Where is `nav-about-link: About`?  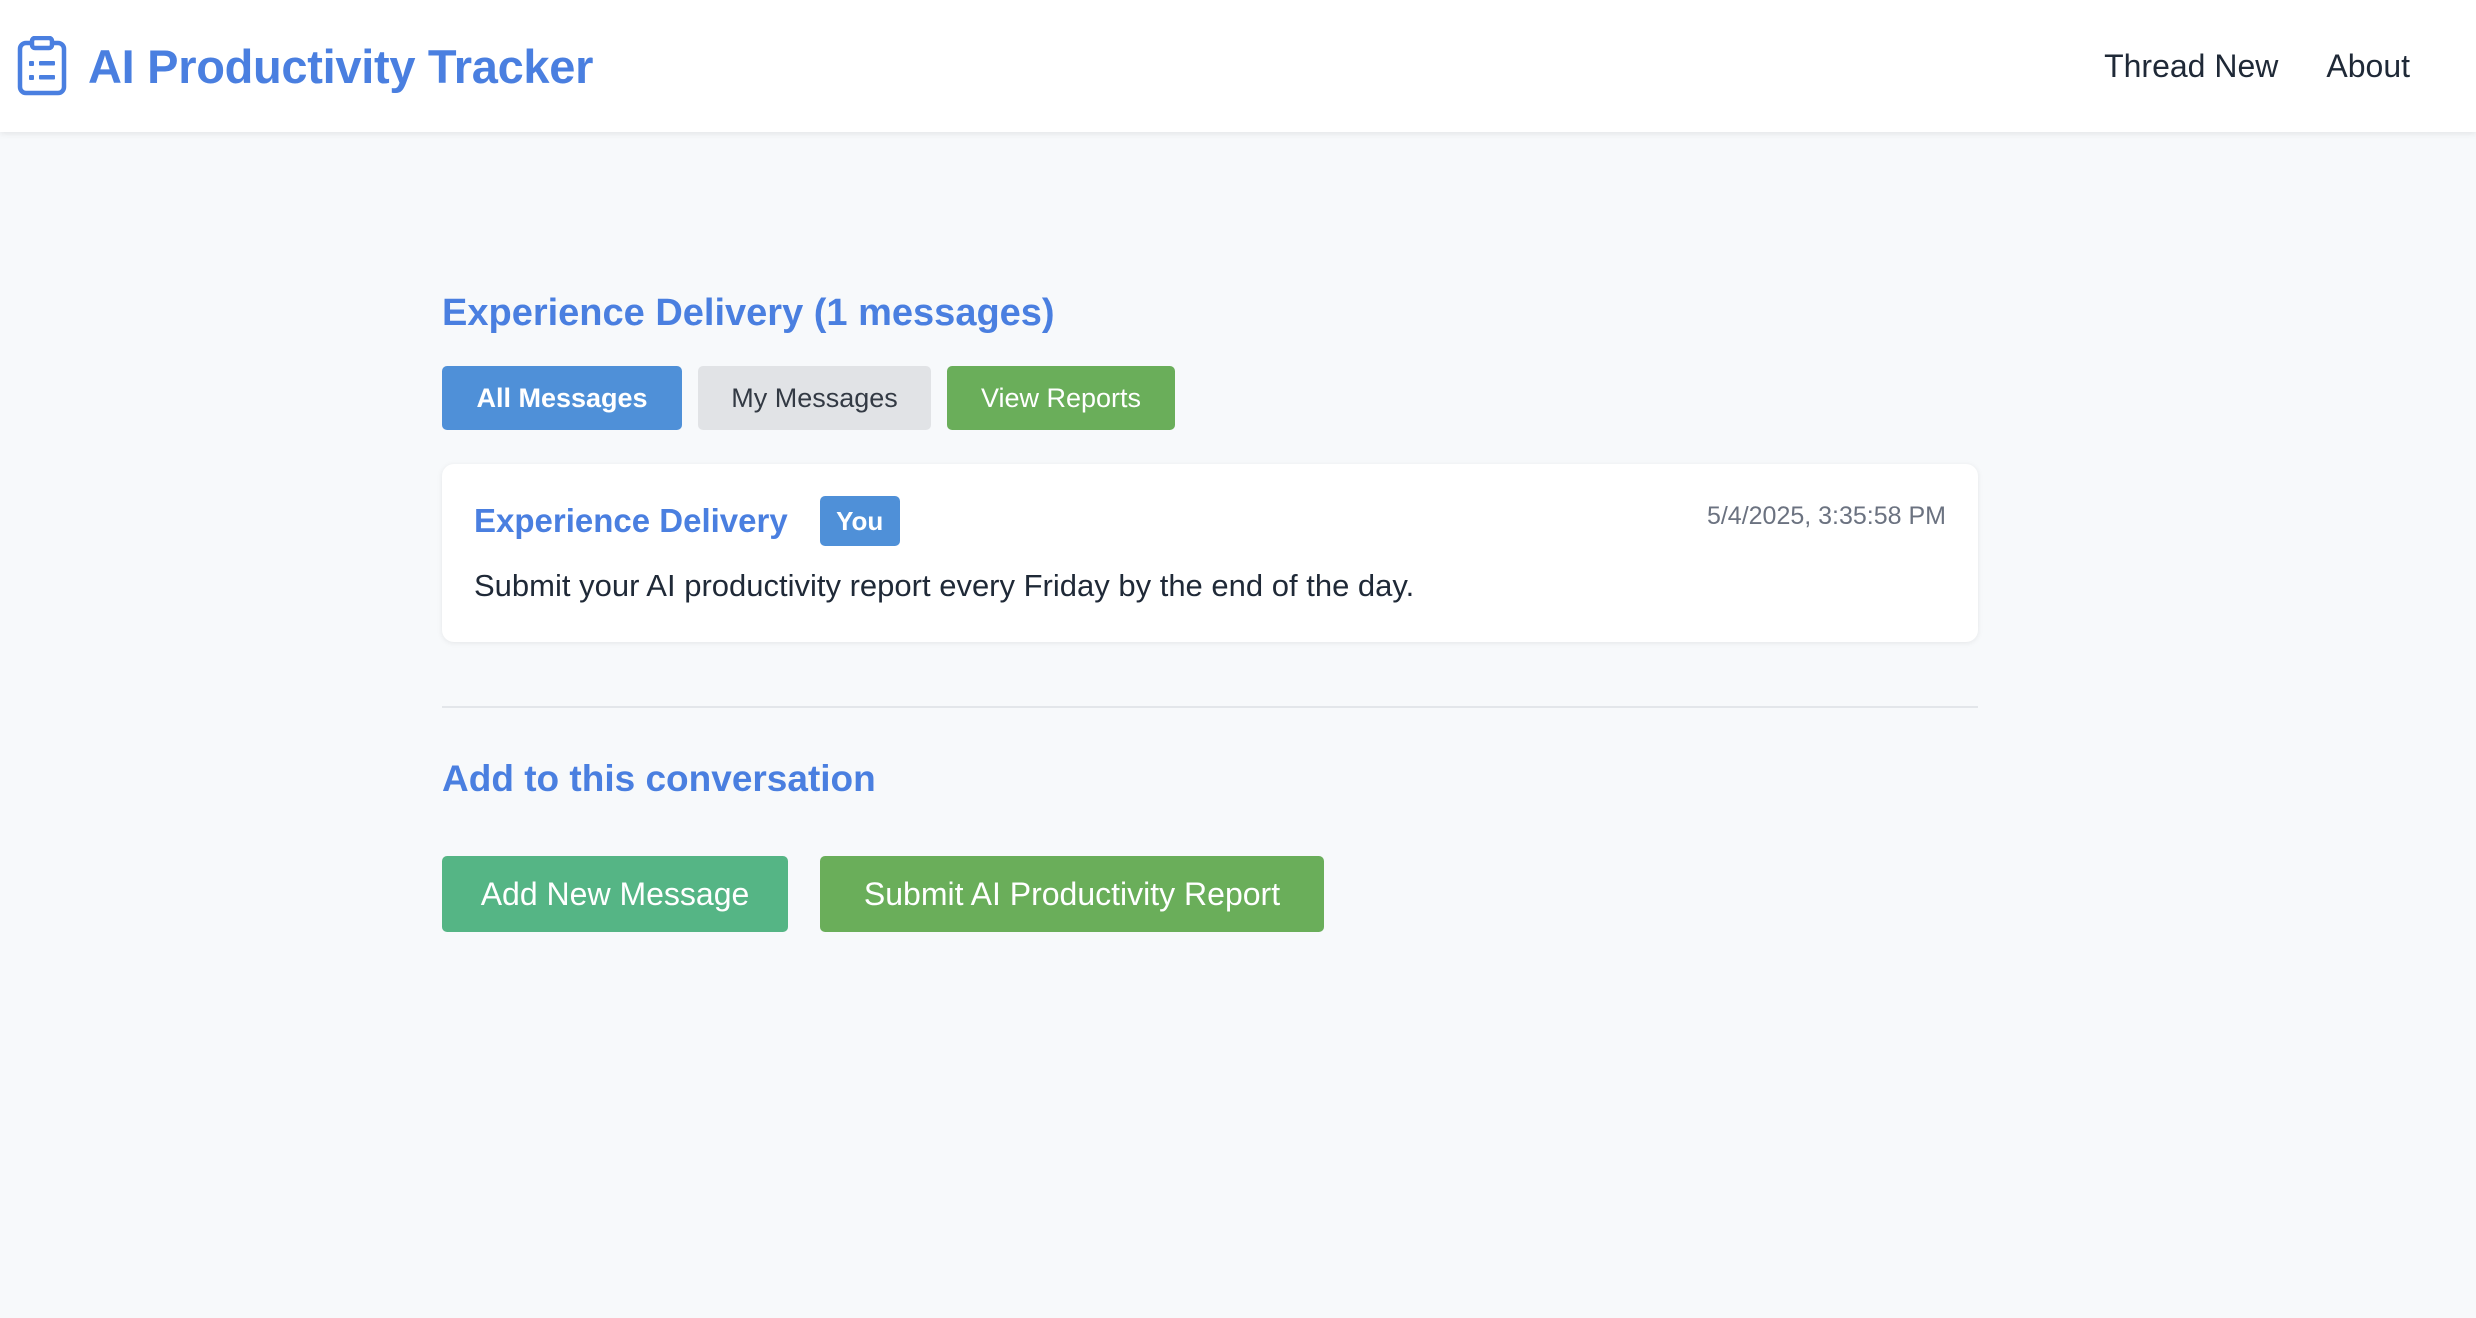
nav-about-link: About is located at coordinates (2368, 66).